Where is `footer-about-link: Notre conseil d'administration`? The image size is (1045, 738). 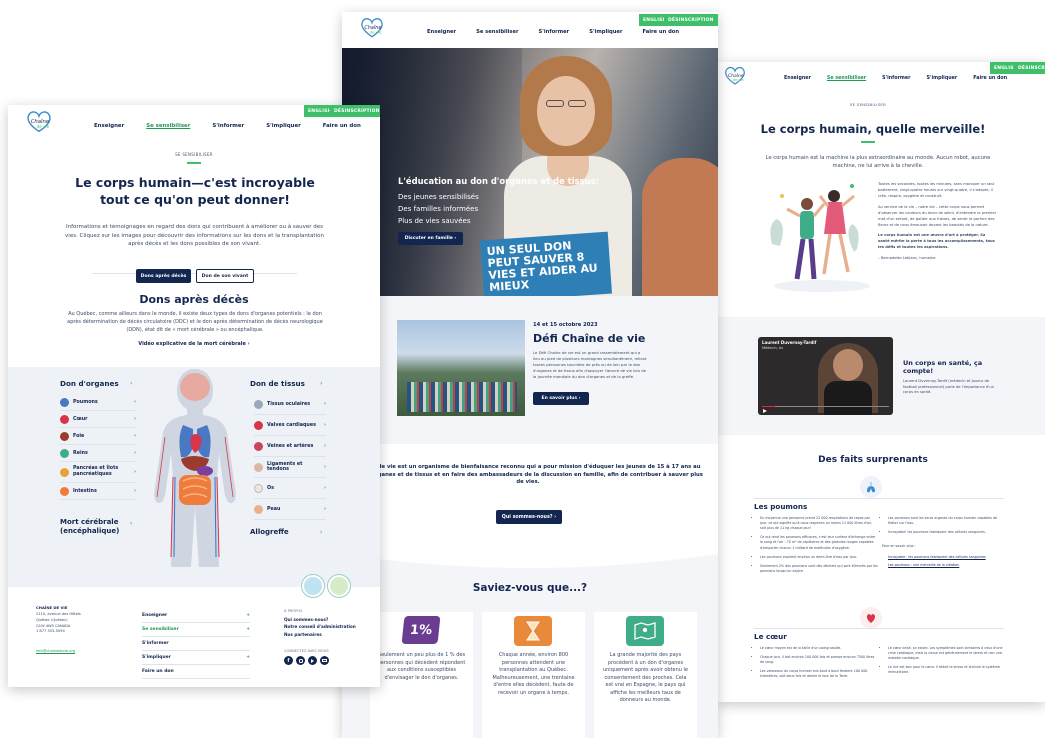 footer-about-link: Notre conseil d'administration is located at coordinates (320, 626).